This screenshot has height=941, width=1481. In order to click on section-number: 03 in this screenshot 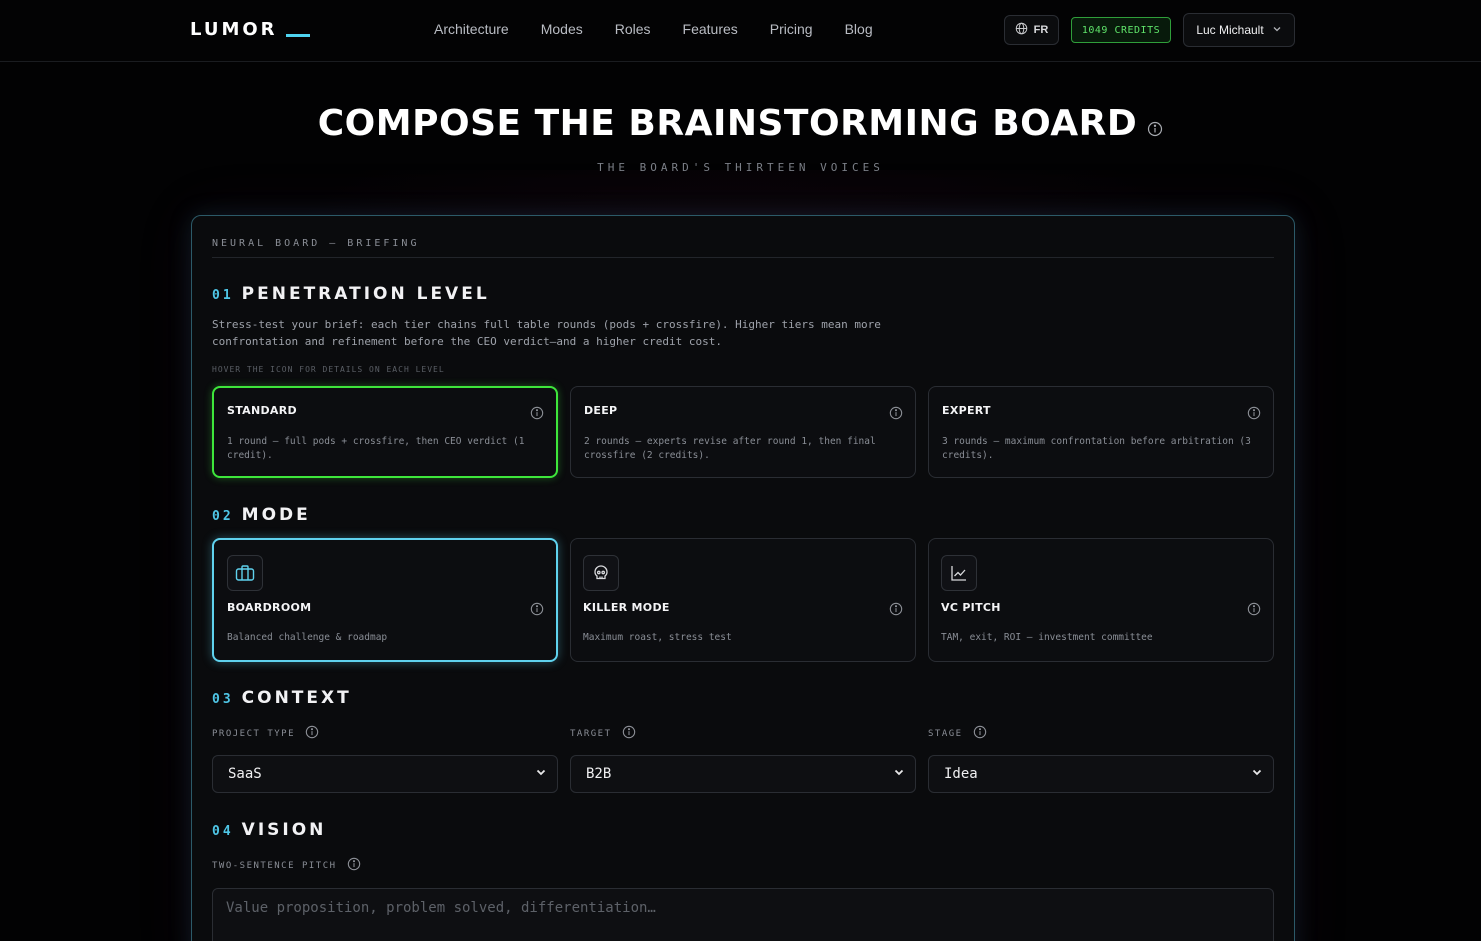, I will do `click(223, 699)`.